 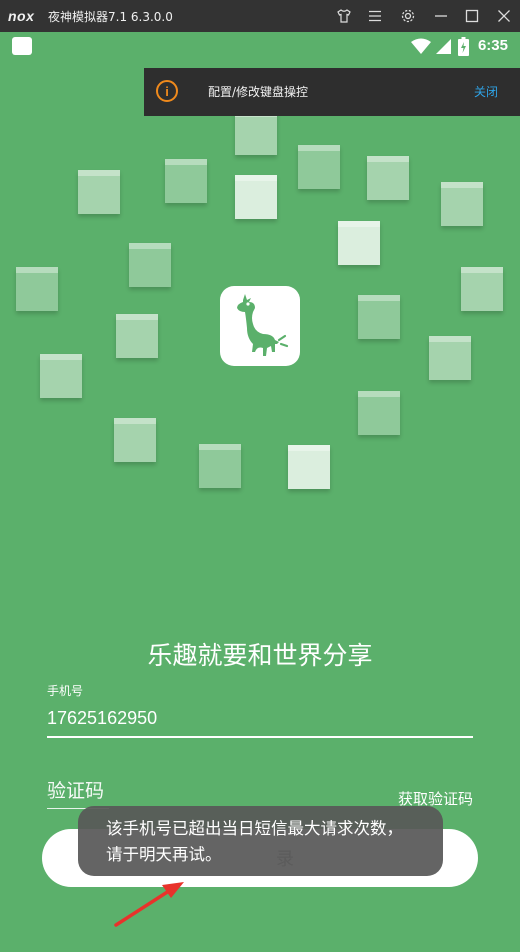 What do you see at coordinates (167, 91) in the screenshot?
I see `info-icon: i` at bounding box center [167, 91].